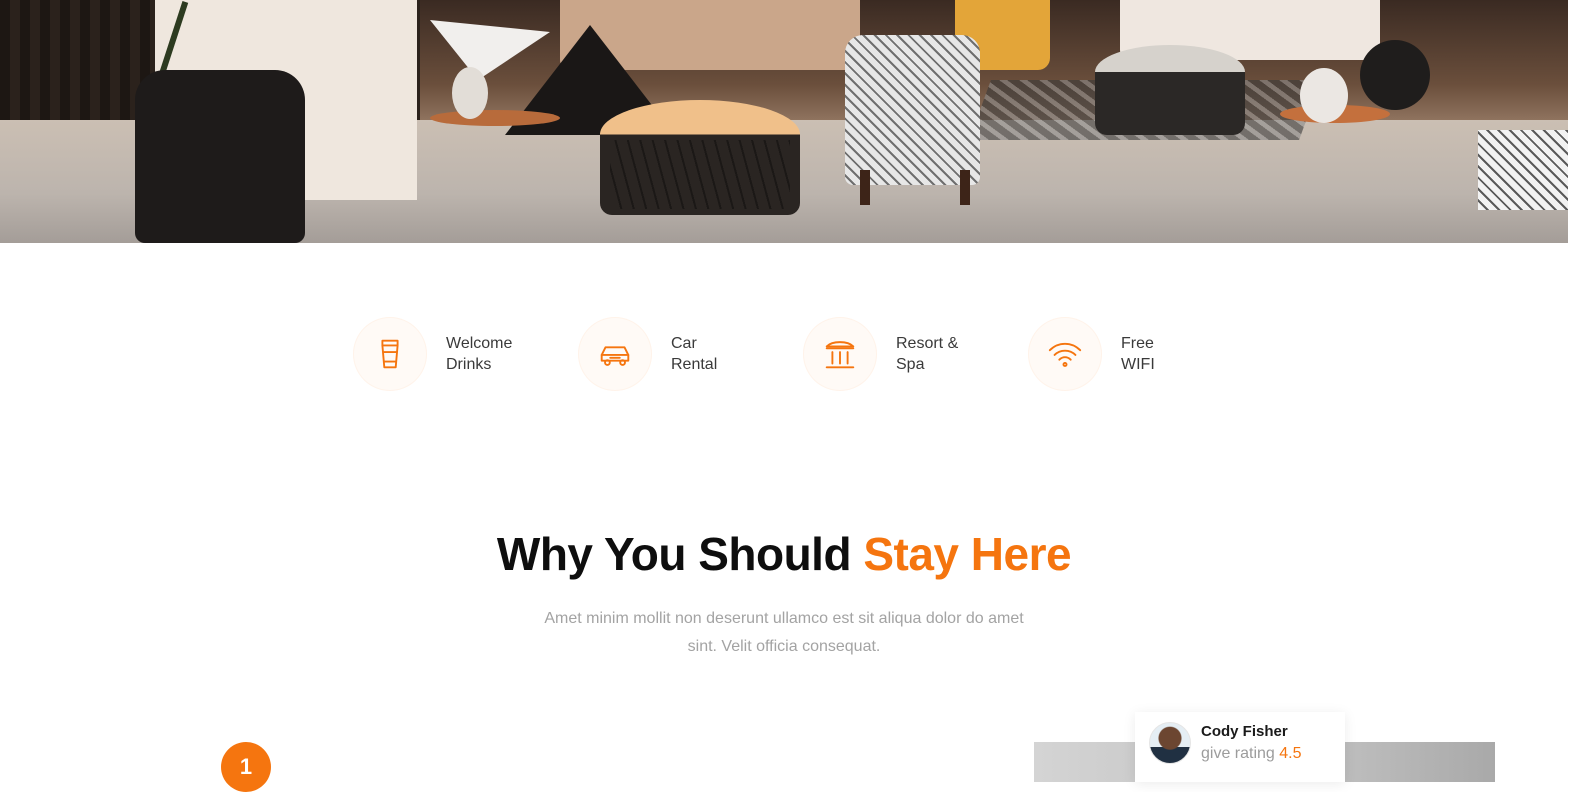  I want to click on amenity-label: Free WIFI, so click(1166, 354).